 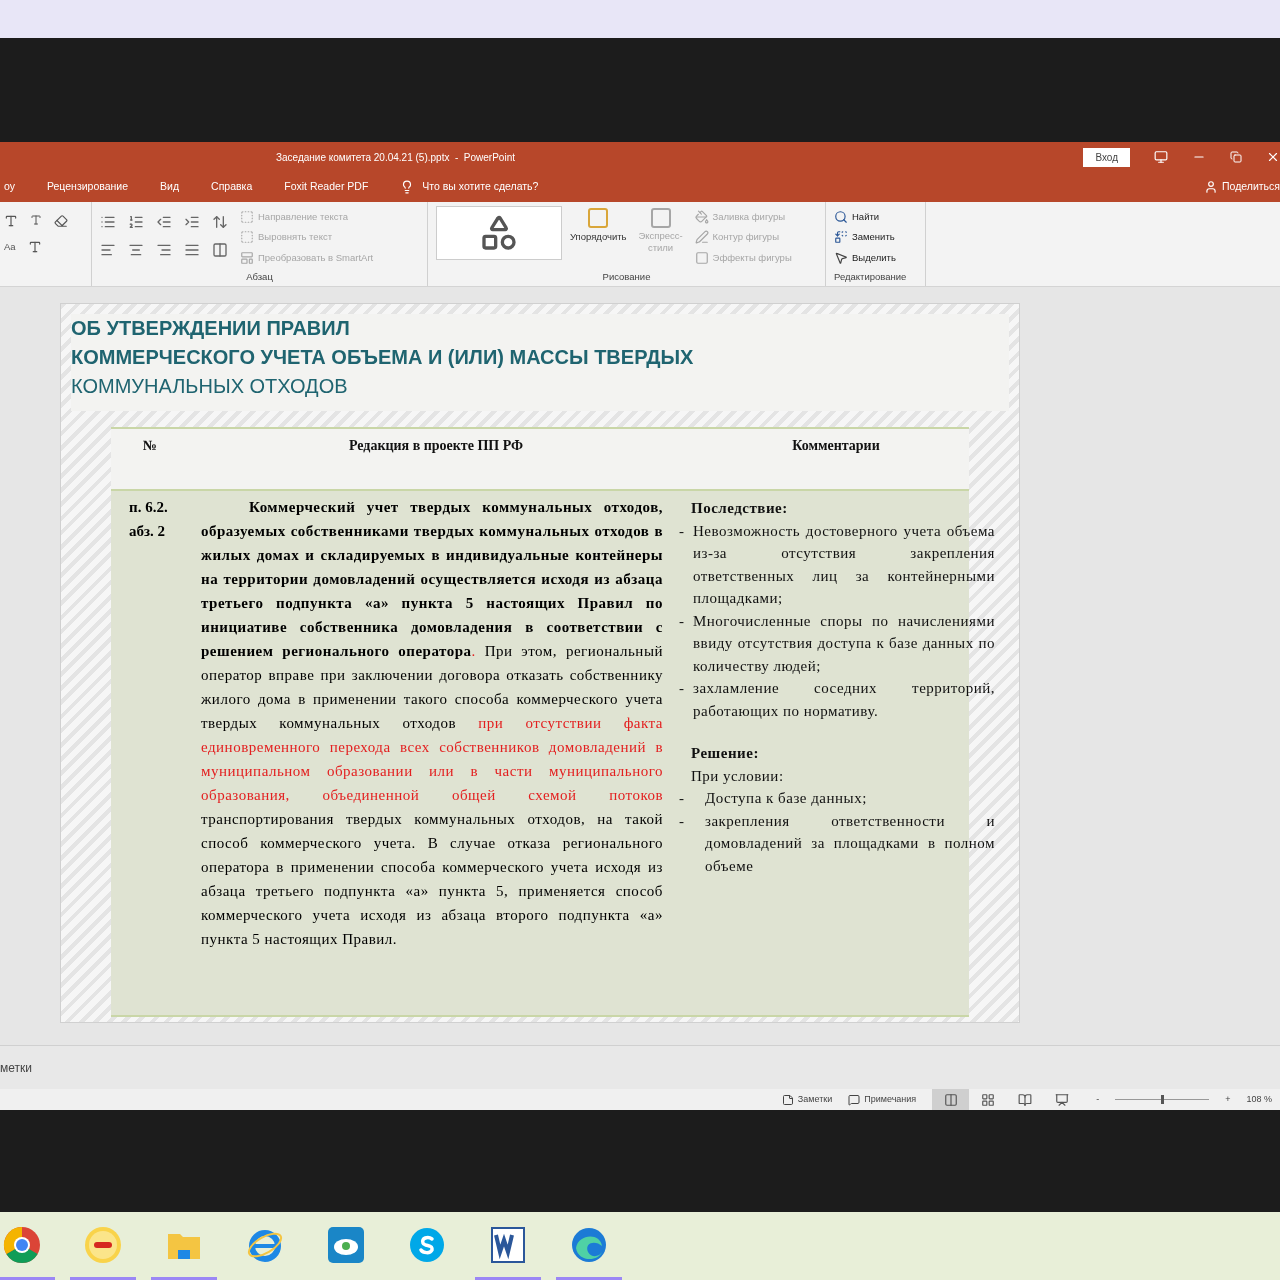 I want to click on comment-text: При условии:, so click(x=737, y=776).